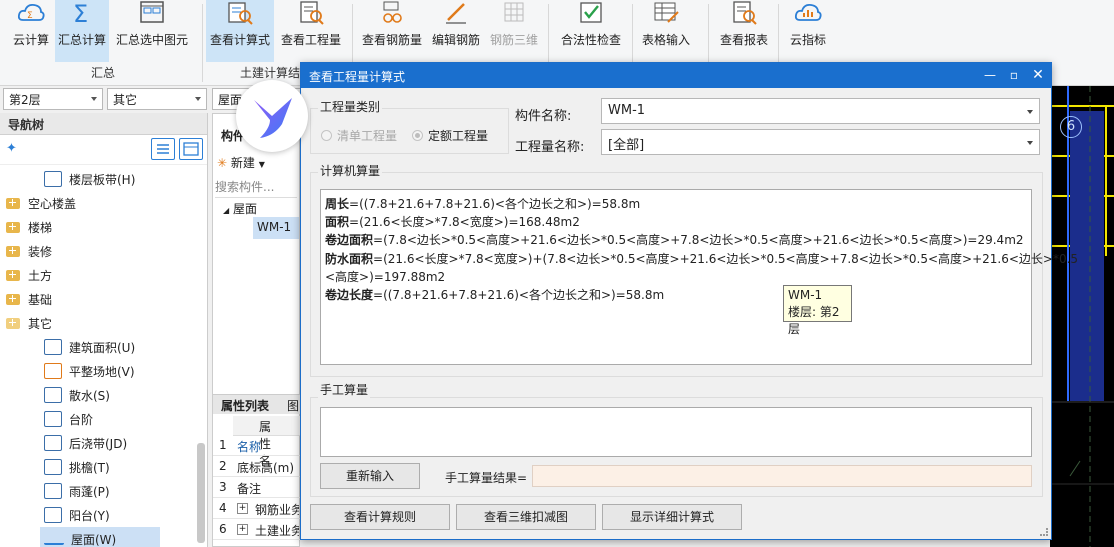  I want to click on new-component-button: ✳ 新建 ▼, so click(241, 162).